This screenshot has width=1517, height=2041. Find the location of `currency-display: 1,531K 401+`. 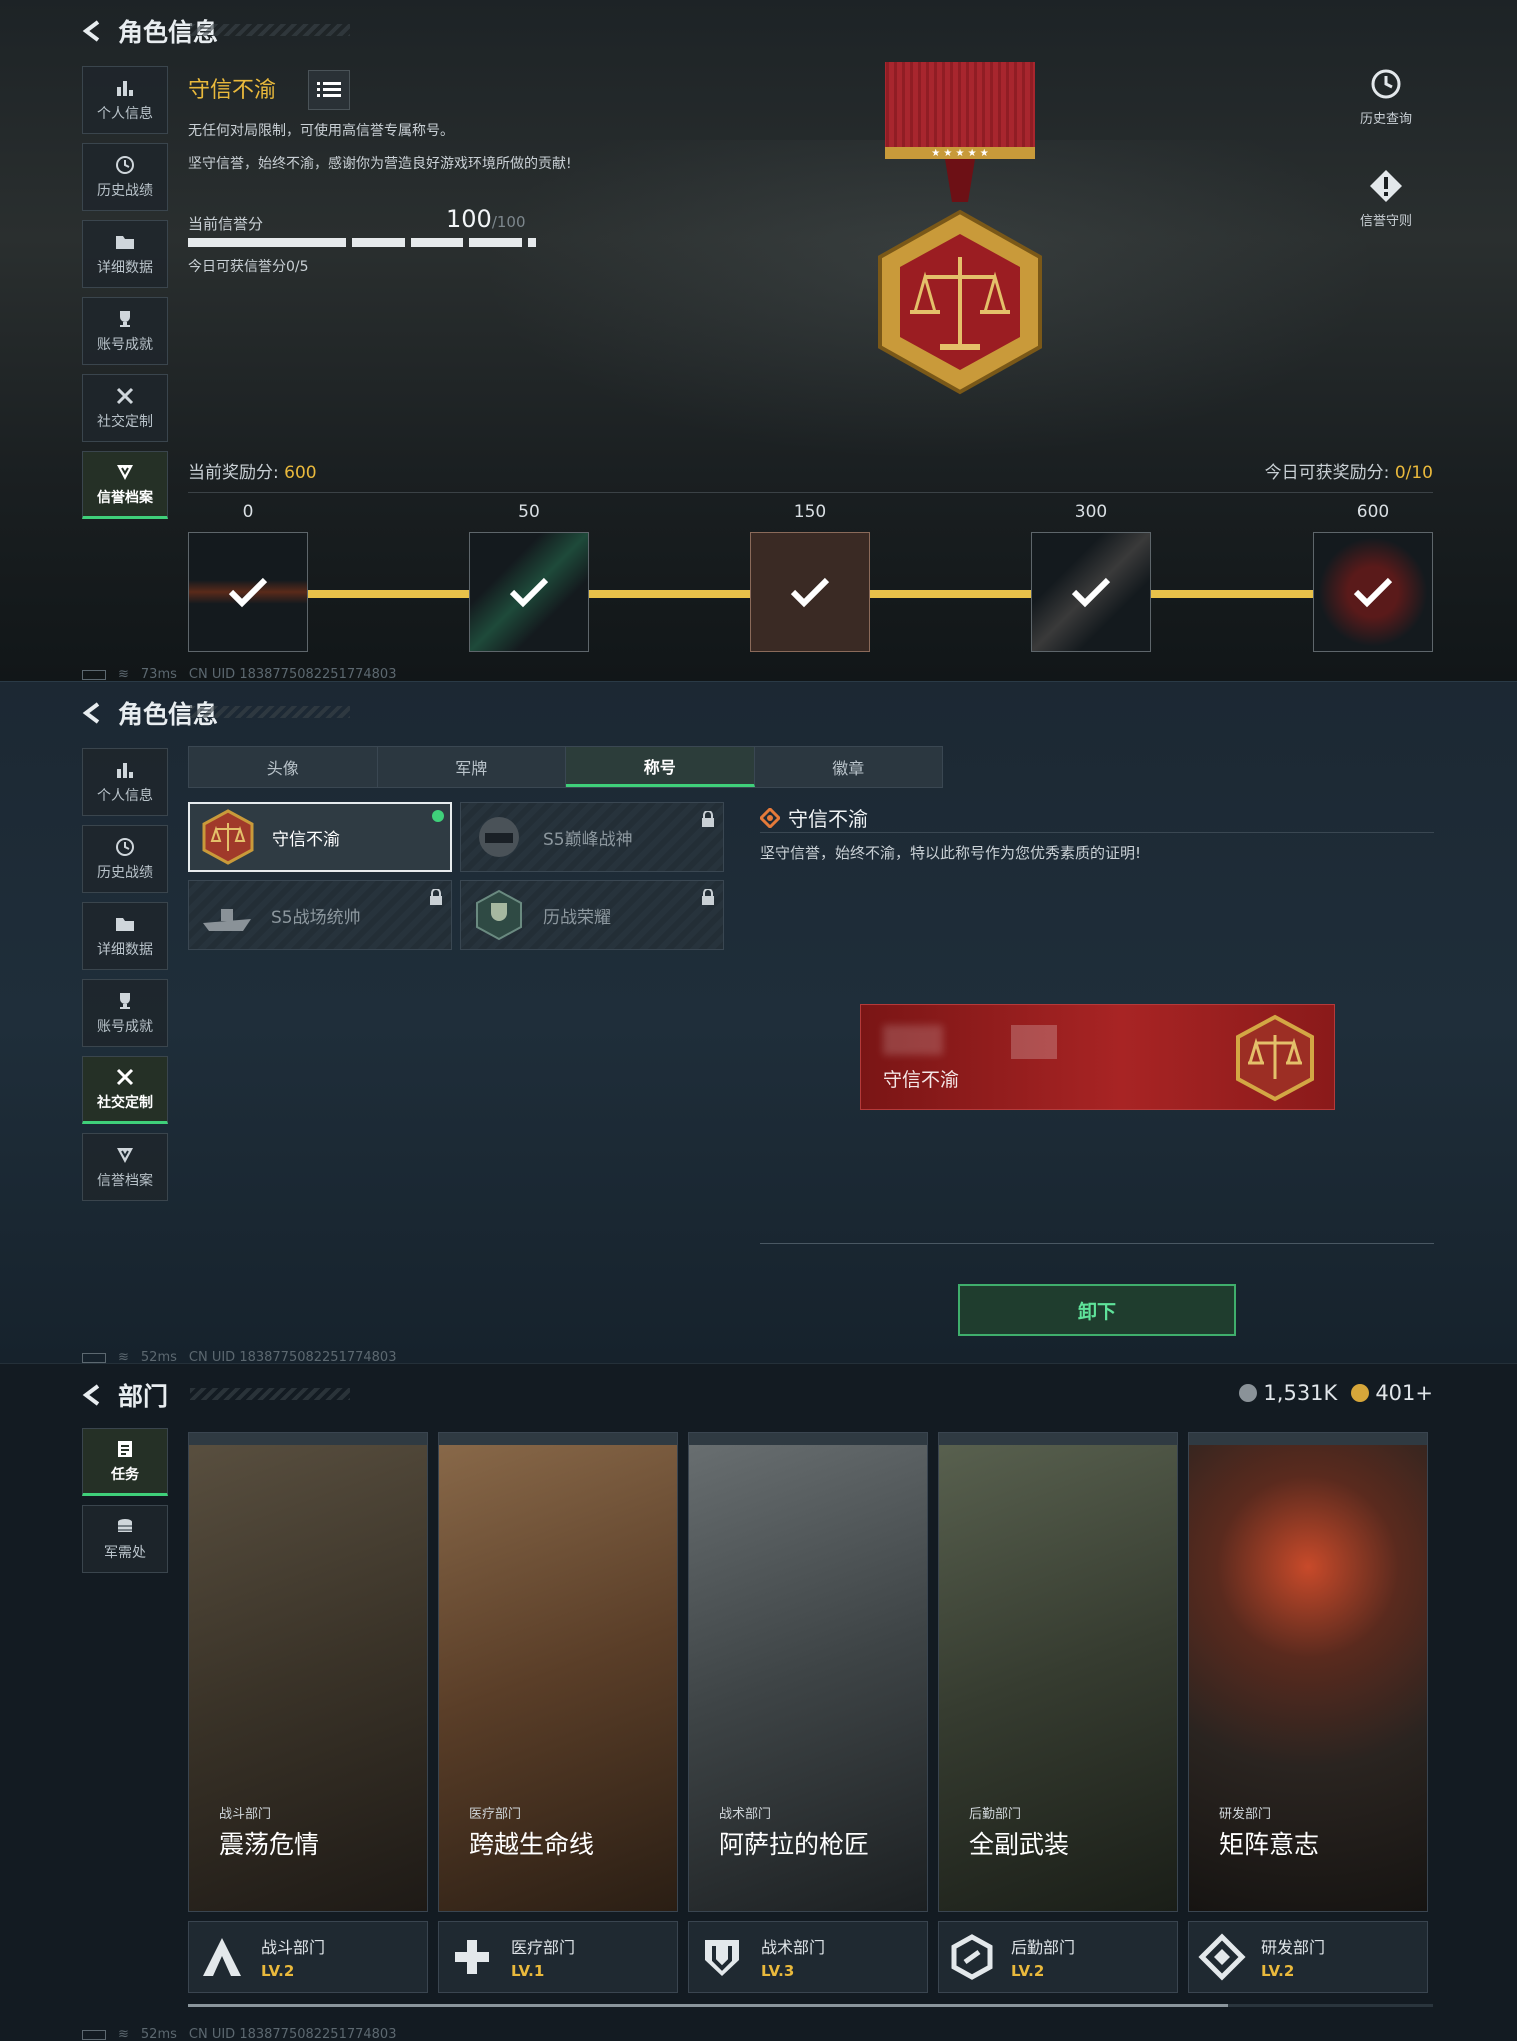

currency-display: 1,531K 401+ is located at coordinates (1336, 1393).